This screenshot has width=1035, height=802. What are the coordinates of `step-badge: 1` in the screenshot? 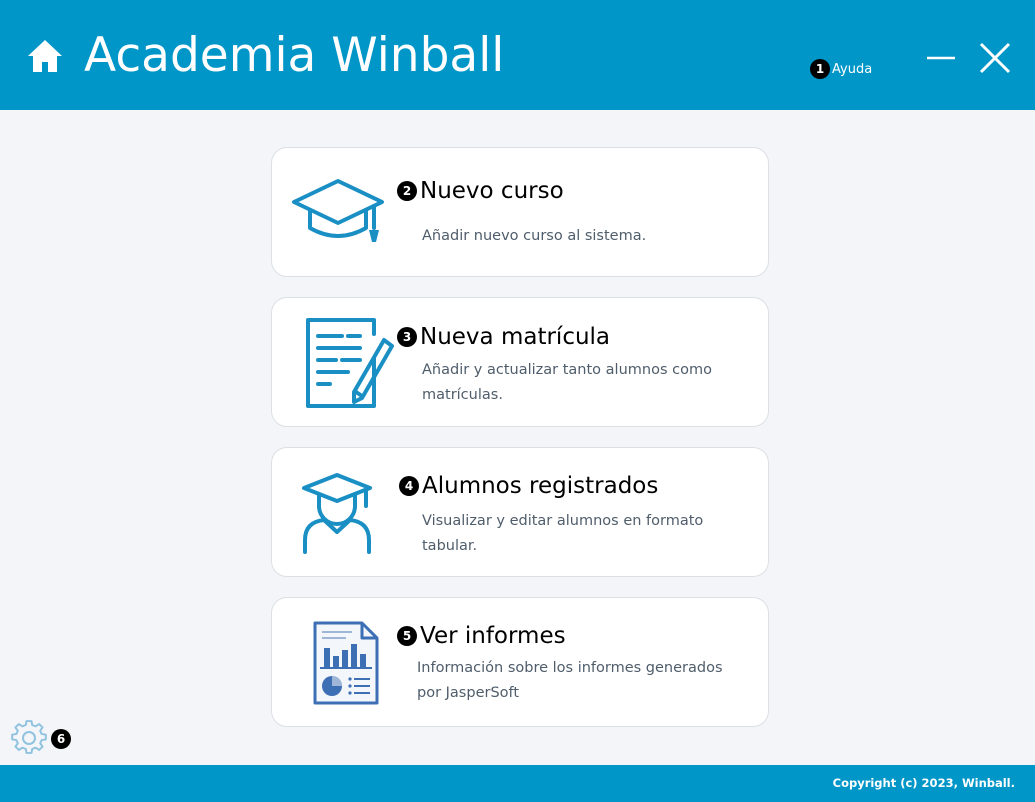 It's located at (820, 69).